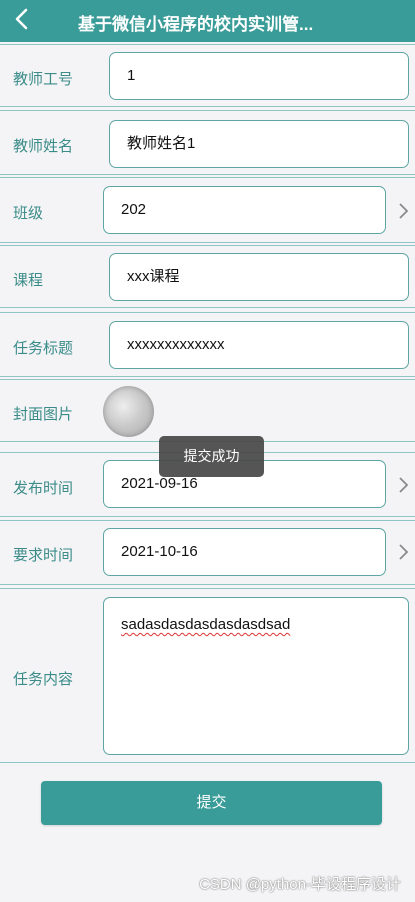 The width and height of the screenshot is (415, 902). What do you see at coordinates (244, 552) in the screenshot?
I see `required-time-picker: 2021-10-16` at bounding box center [244, 552].